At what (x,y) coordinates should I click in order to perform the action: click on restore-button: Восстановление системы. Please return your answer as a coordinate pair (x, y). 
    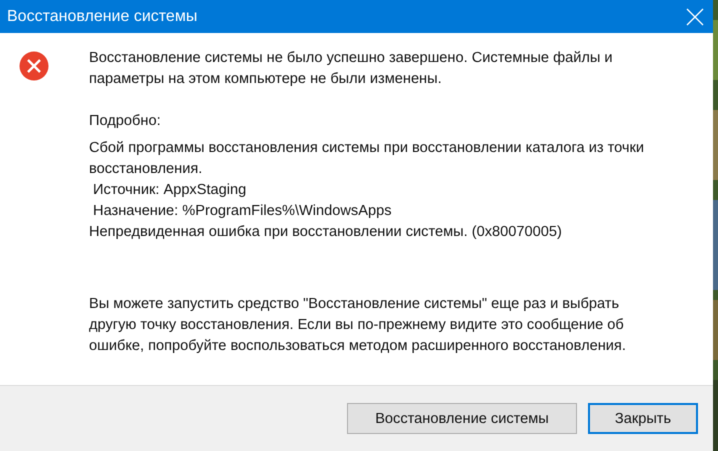
    Looking at the image, I should click on (462, 418).